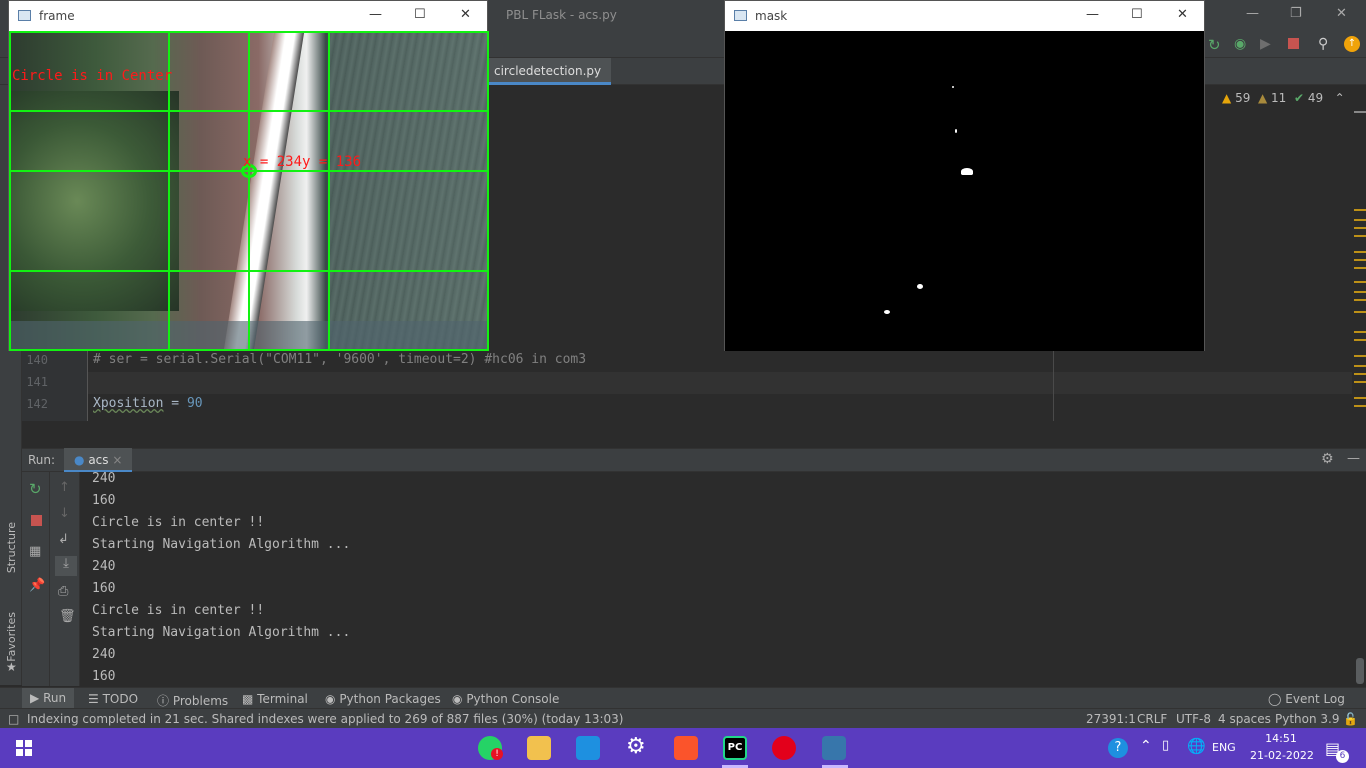  I want to click on up-arrow-icon: ↑, so click(64, 487).